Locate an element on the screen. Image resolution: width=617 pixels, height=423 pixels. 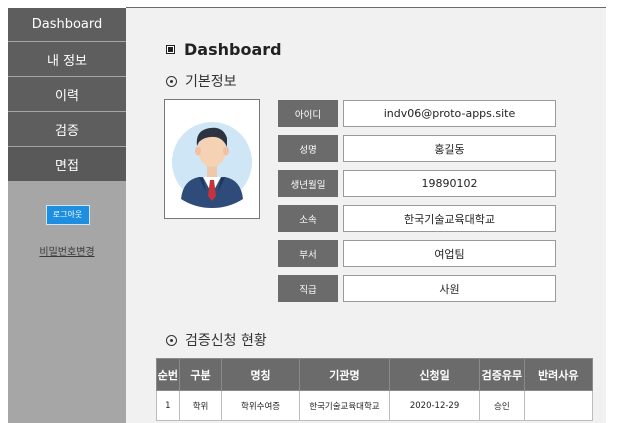
sidebar-item-verification: 검증 is located at coordinates (67, 129).